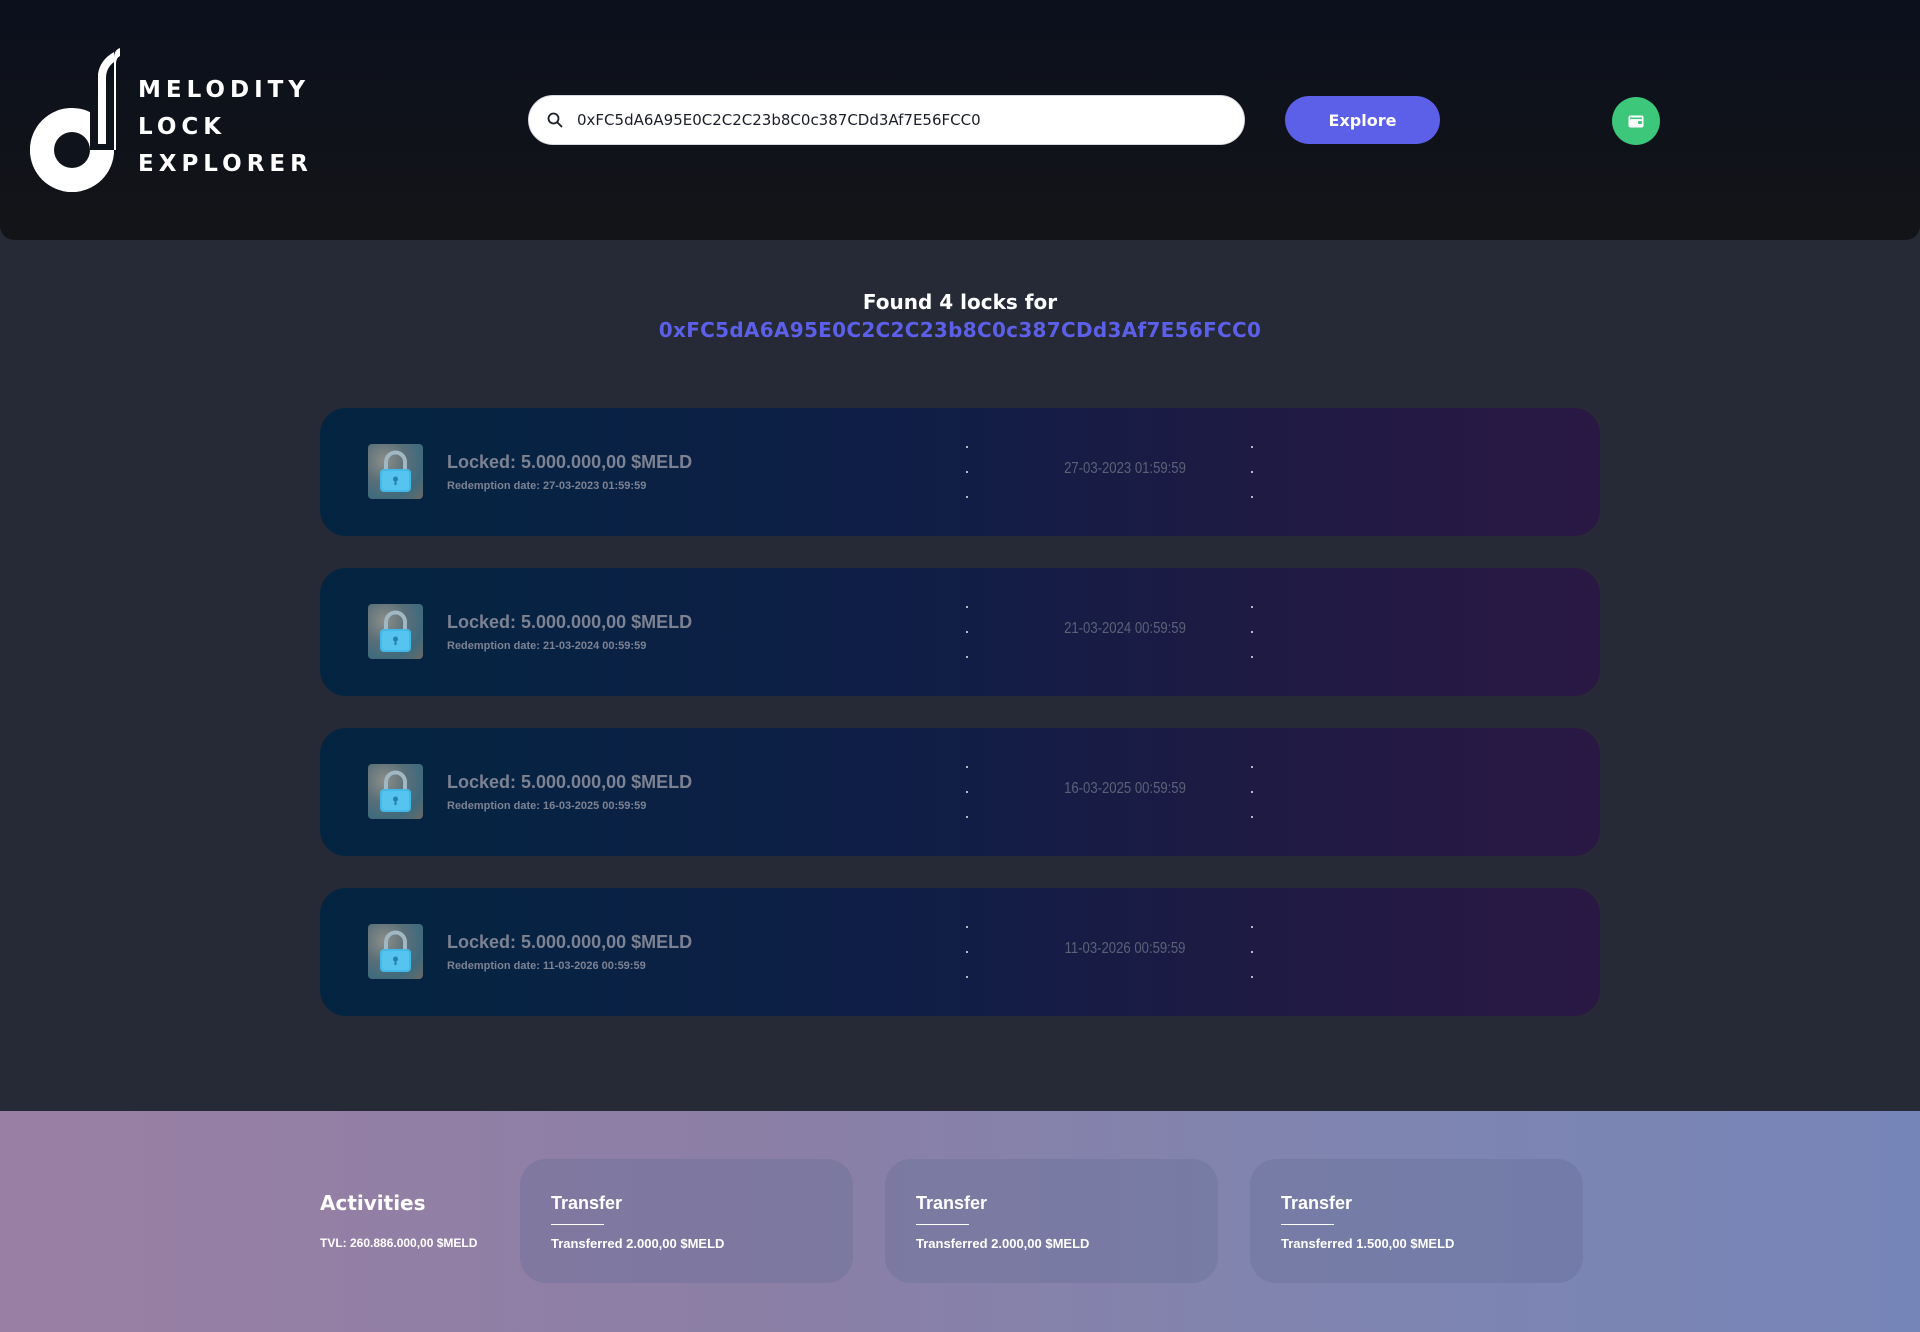 The image size is (1920, 1332). I want to click on logo-line: LOCK, so click(182, 127).